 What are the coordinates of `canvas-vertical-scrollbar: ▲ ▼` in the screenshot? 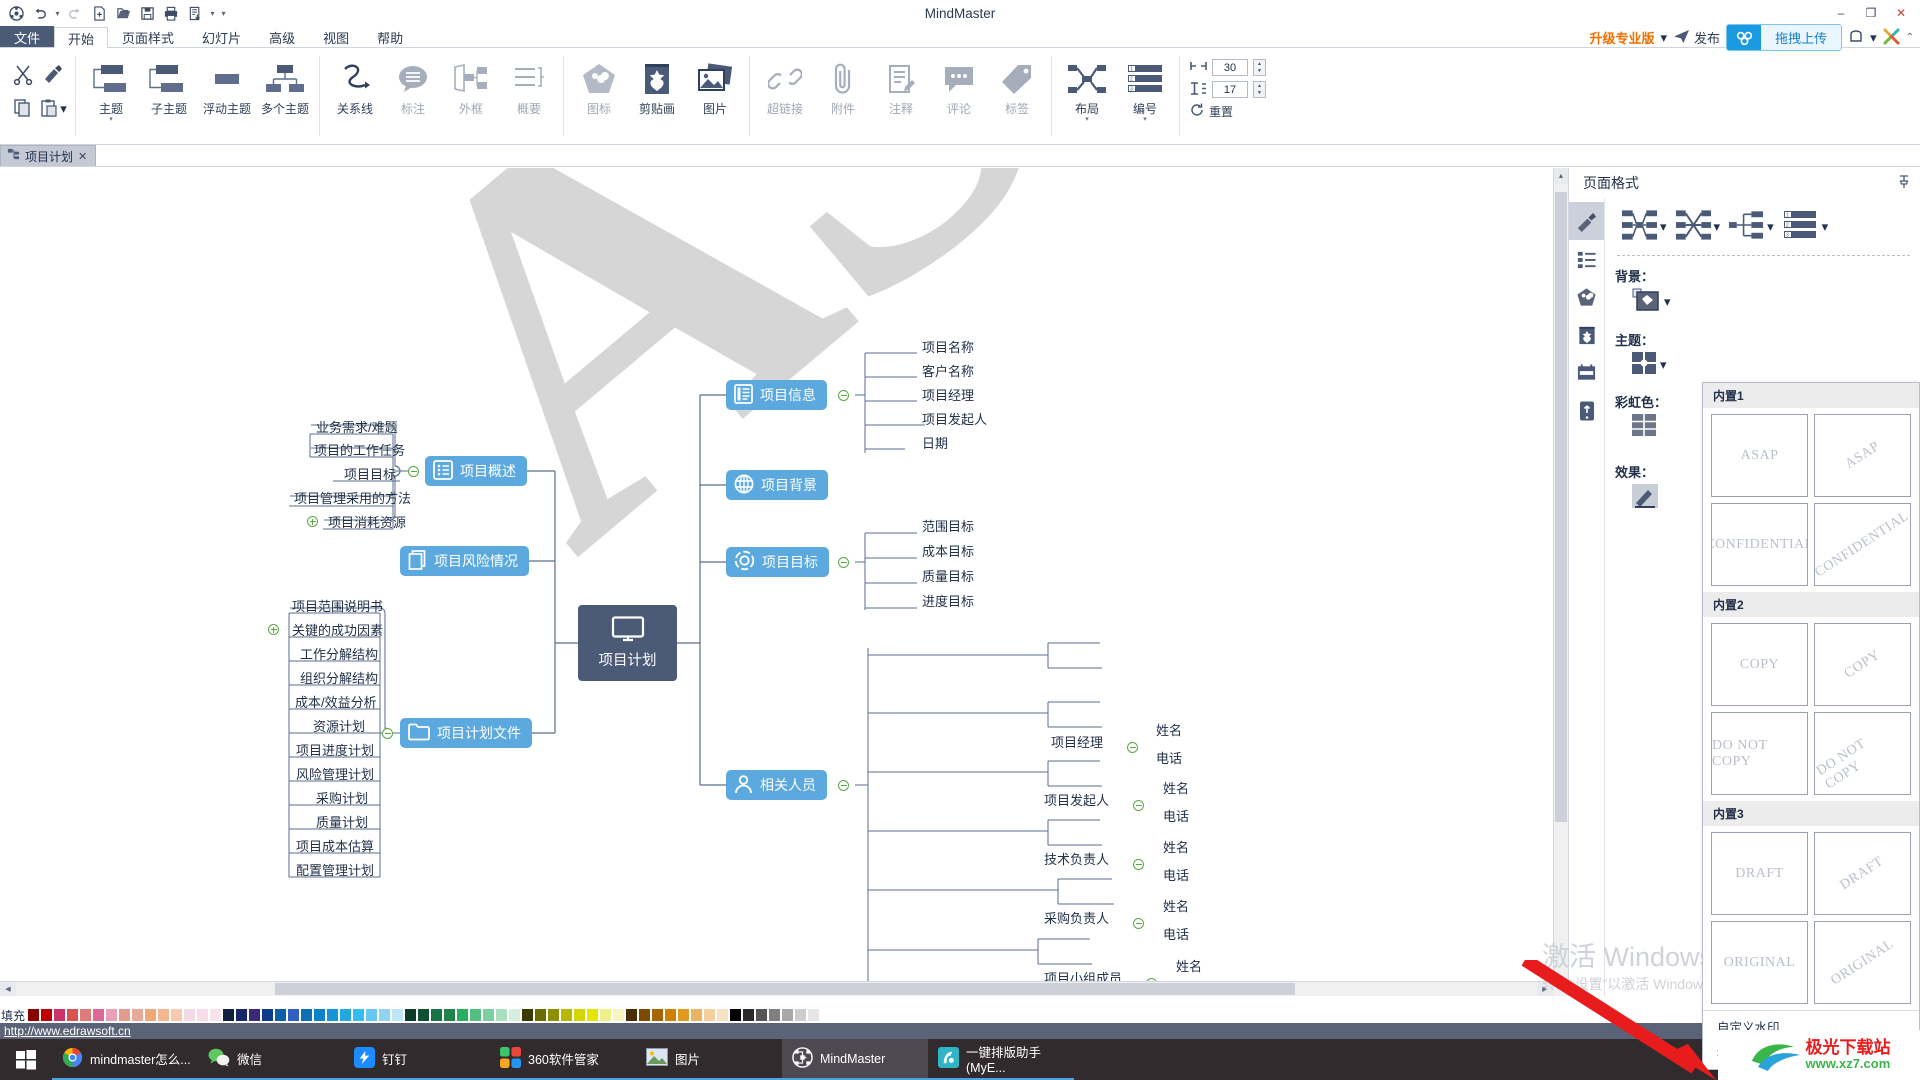 It's located at (1560, 582).